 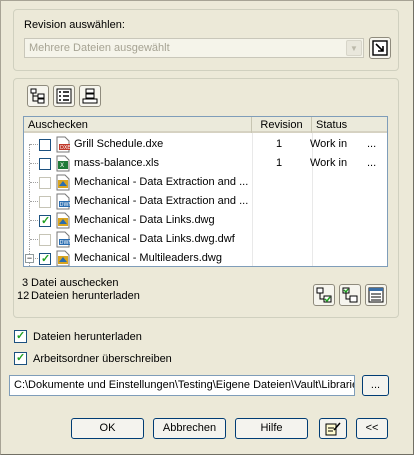 I want to click on file-name: mass-balance.xls, so click(x=116, y=163).